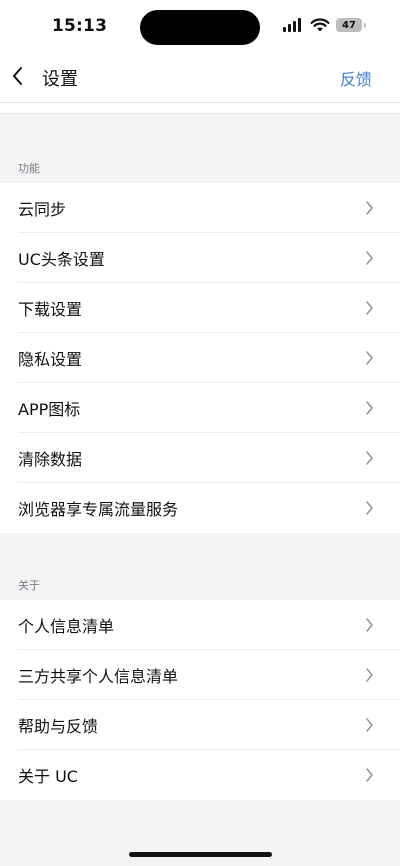 The height and width of the screenshot is (866, 400). I want to click on row-label: 关于 UC, so click(48, 776).